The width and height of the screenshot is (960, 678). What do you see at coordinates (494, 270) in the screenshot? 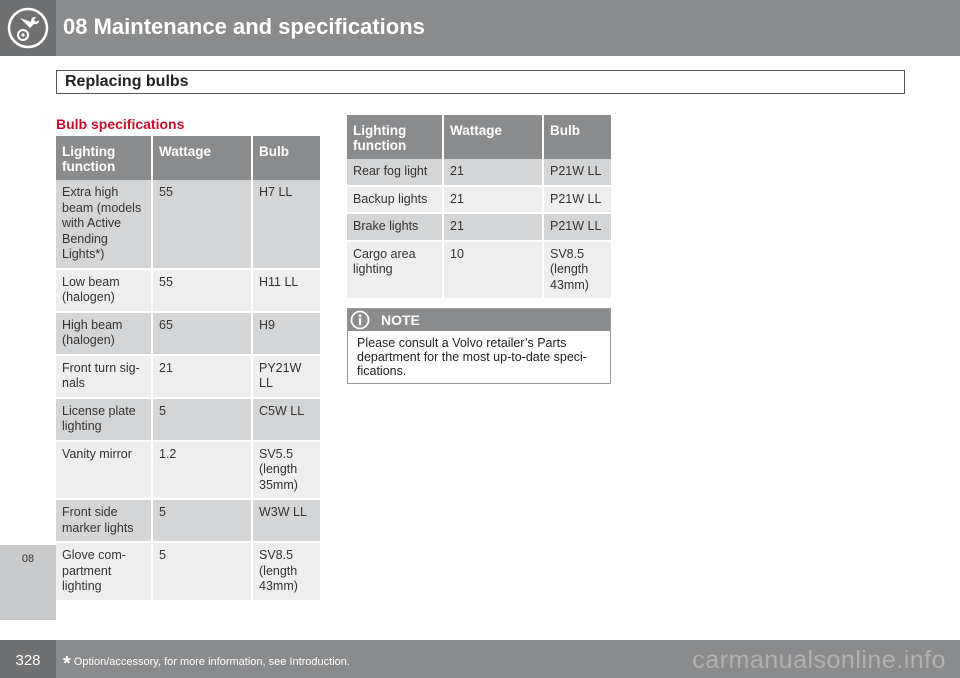
I see `table-cell: 10` at bounding box center [494, 270].